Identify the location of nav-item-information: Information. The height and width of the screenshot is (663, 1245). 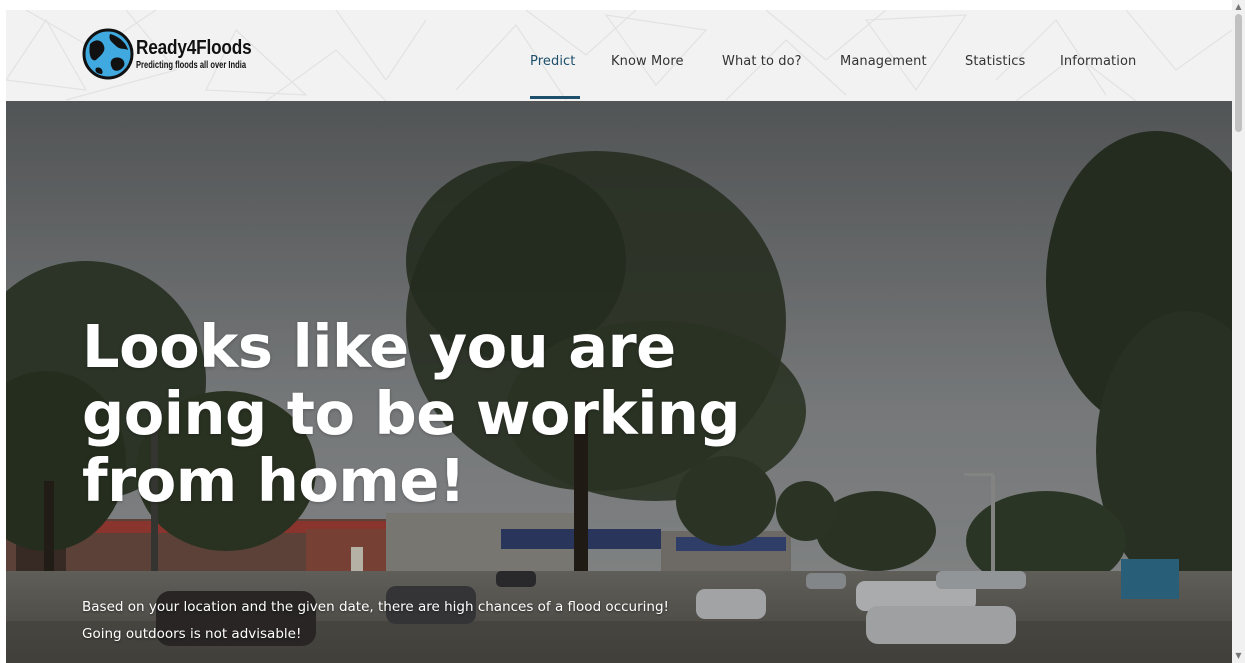
(1098, 61).